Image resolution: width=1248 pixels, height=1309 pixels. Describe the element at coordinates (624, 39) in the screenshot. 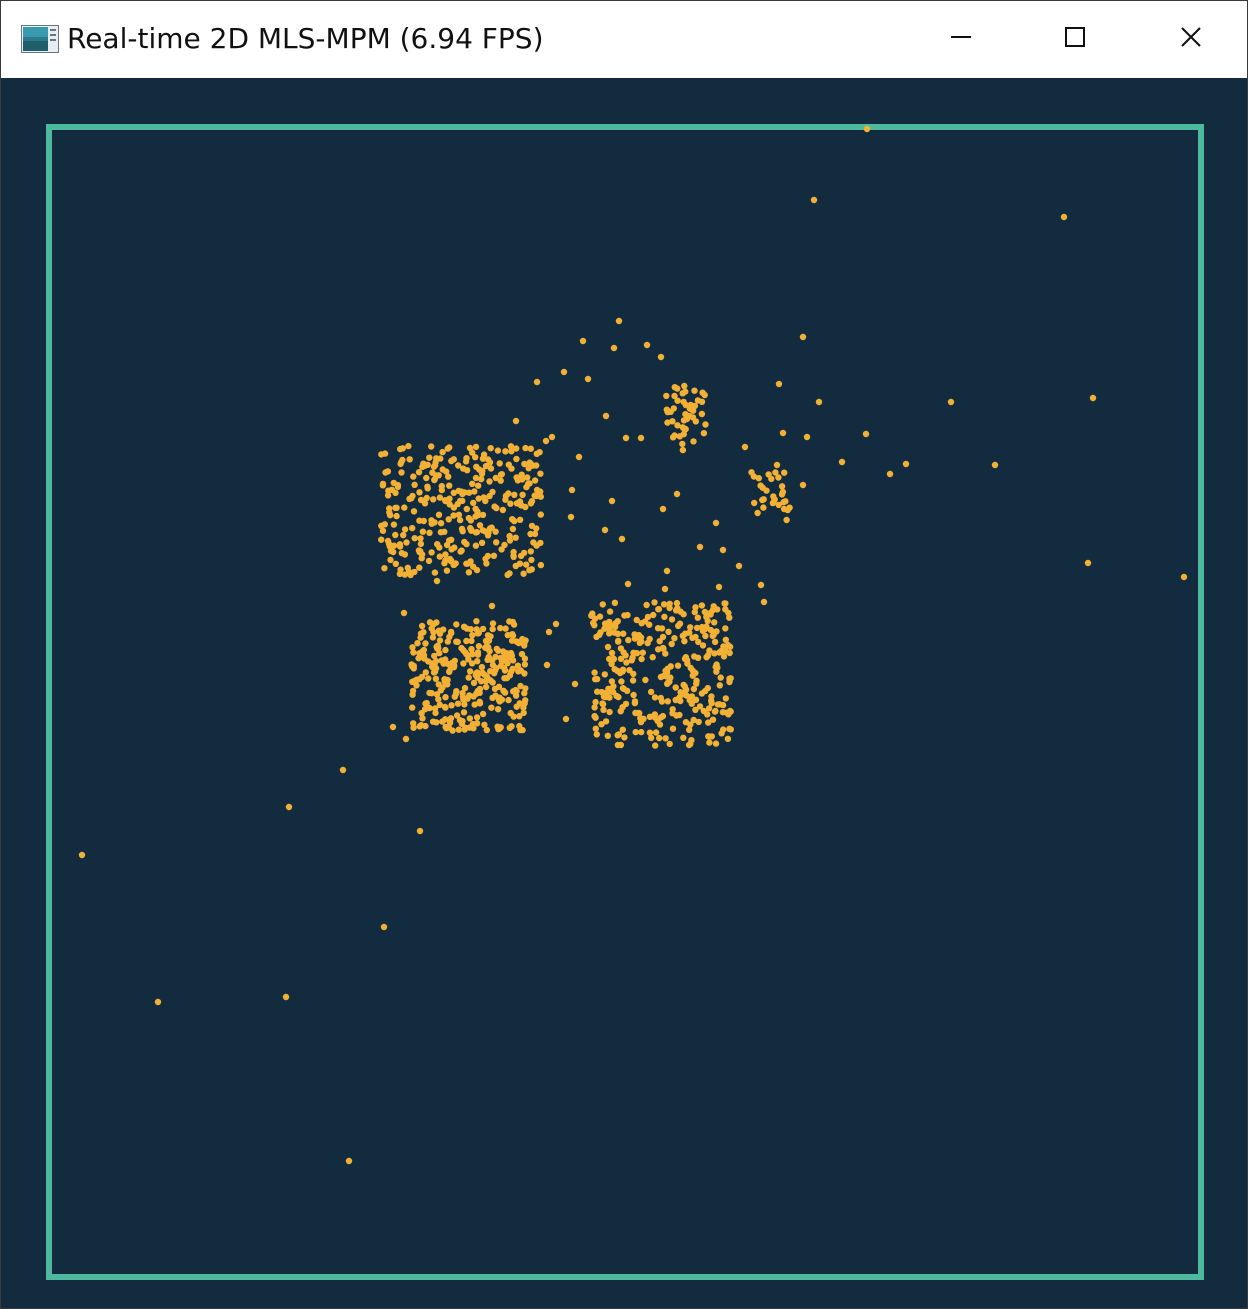

I see `title-bar: Real-time 2D MLS-MPM (6.94 FPS)` at that location.